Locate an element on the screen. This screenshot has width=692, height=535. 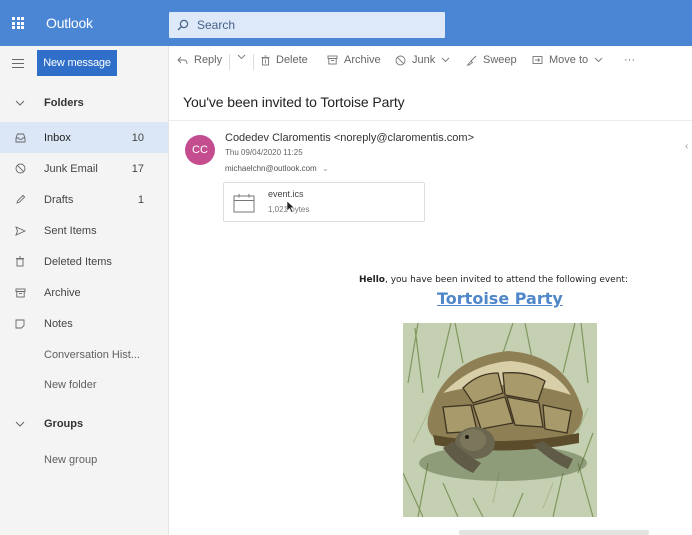
blurred-footer-text is located at coordinates (554, 532).